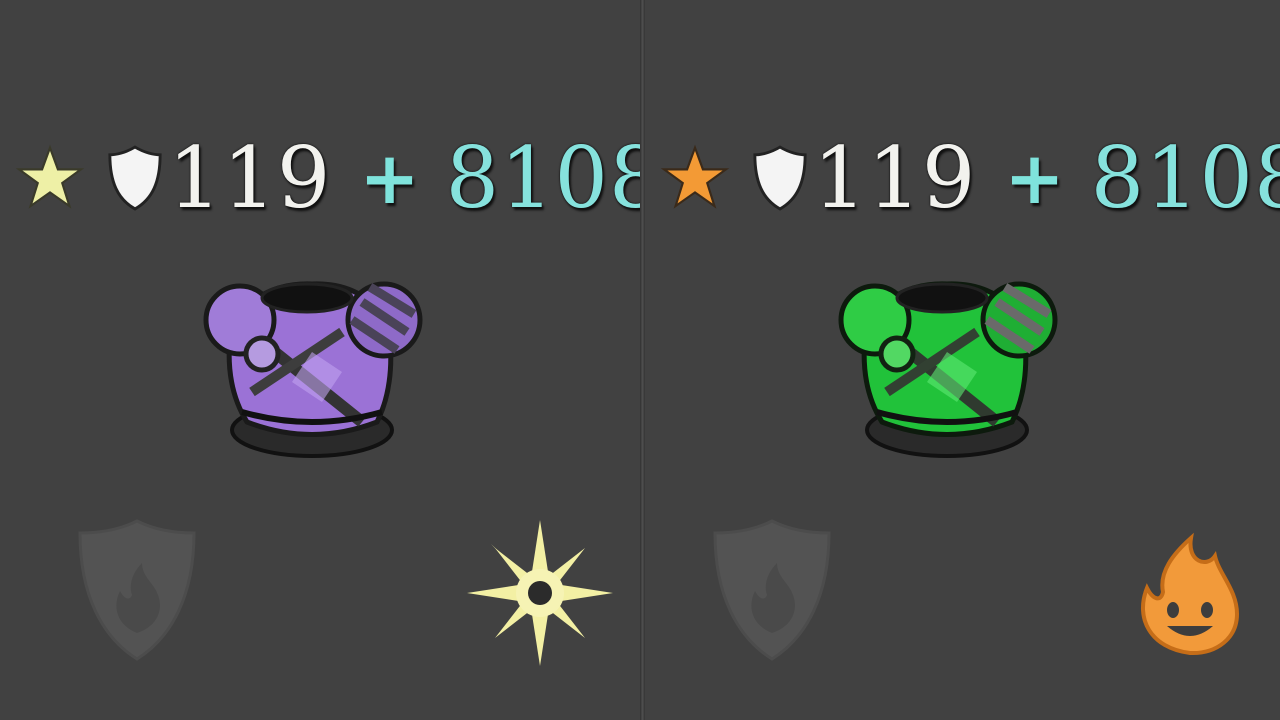  Describe the element at coordinates (1190, 593) in the screenshot. I see `fire-icon` at that location.